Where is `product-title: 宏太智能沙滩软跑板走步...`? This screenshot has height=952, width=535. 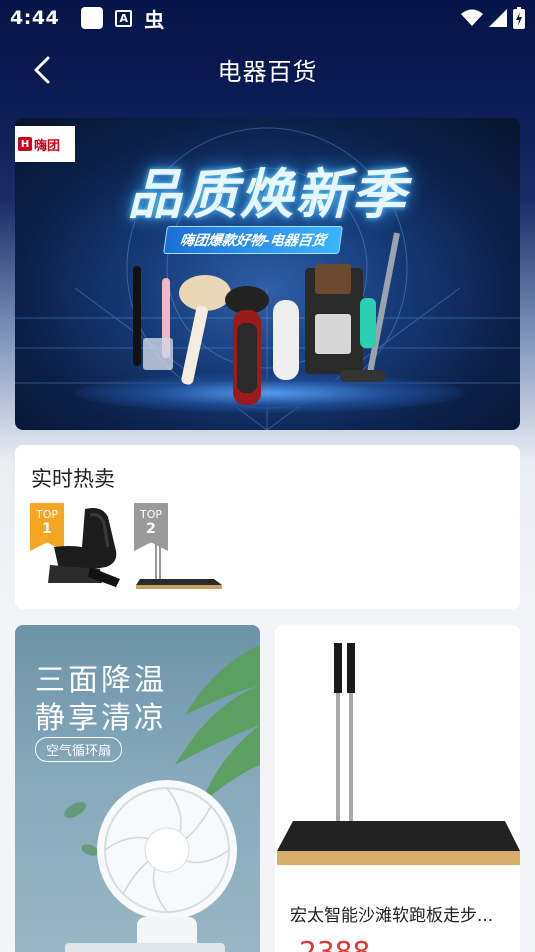 product-title: 宏太智能沙滩软跑板走步... is located at coordinates (392, 916).